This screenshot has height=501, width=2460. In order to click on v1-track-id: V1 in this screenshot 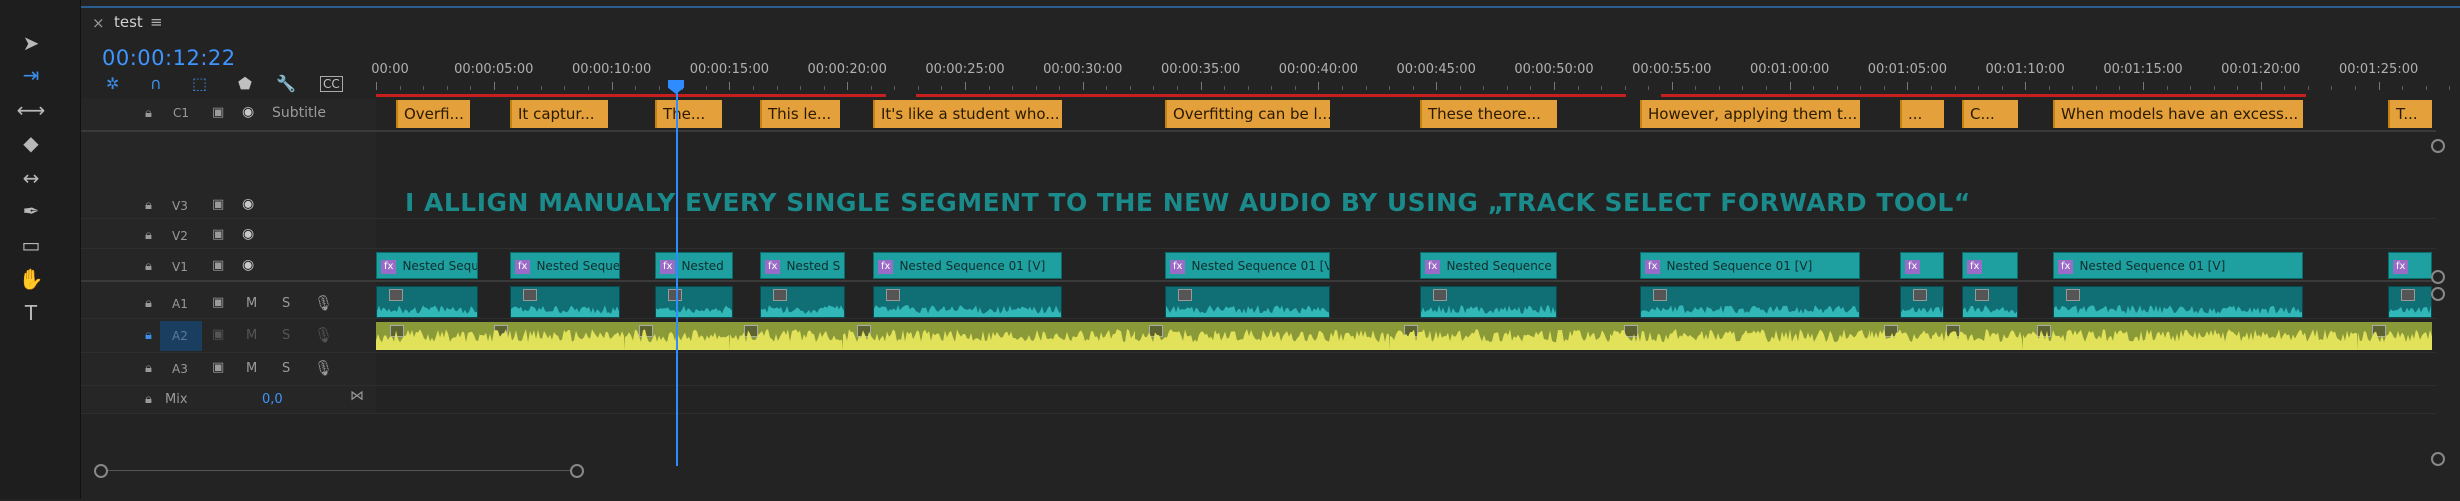, I will do `click(180, 267)`.